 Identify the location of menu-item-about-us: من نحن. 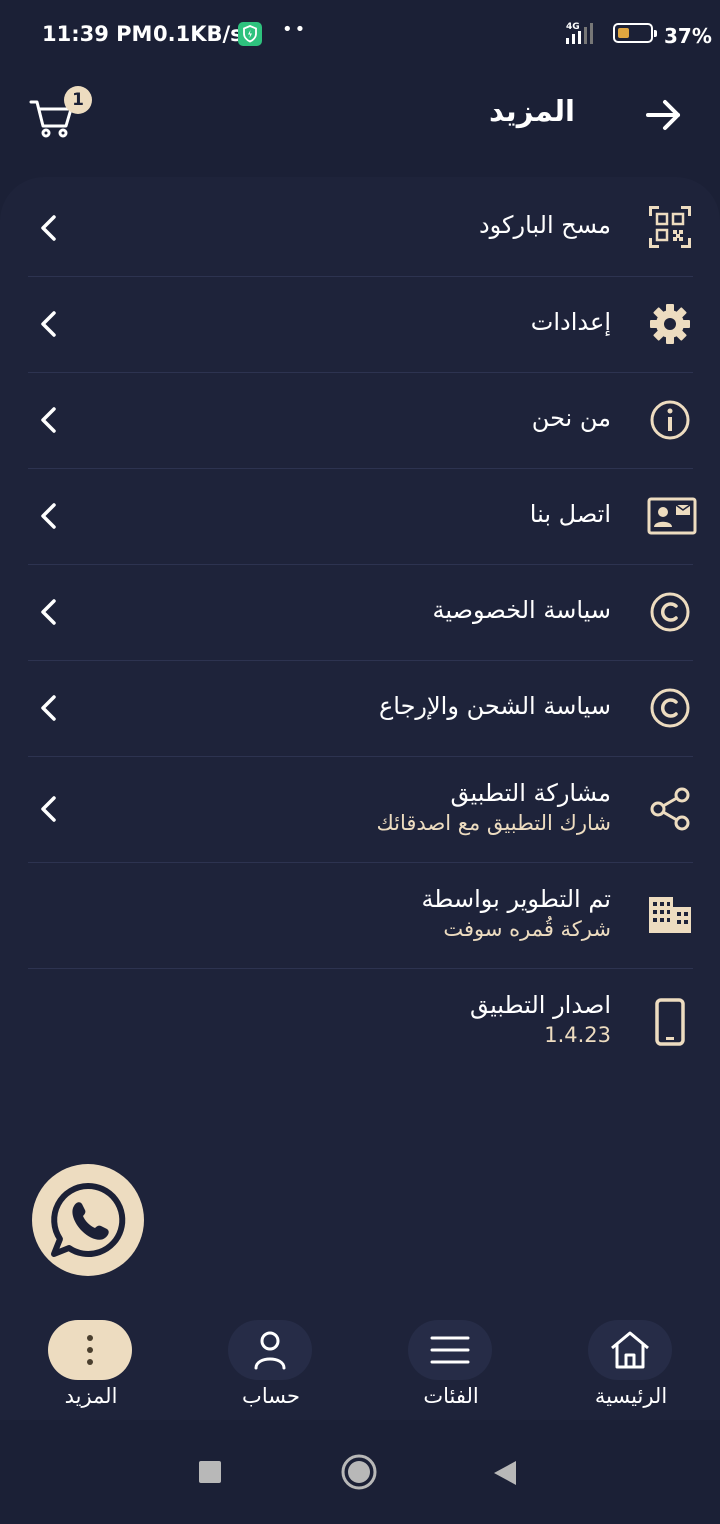
(360, 420).